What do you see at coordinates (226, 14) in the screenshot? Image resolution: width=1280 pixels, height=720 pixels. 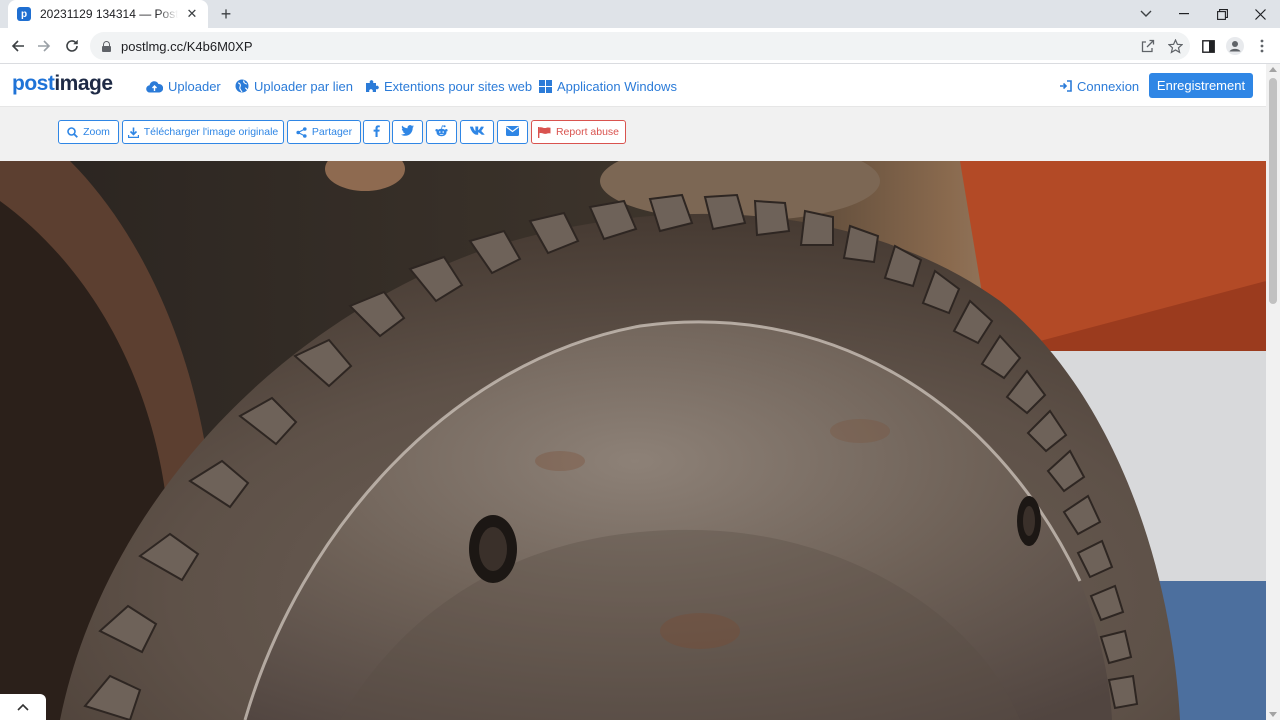 I see `new-tab-icon: +` at bounding box center [226, 14].